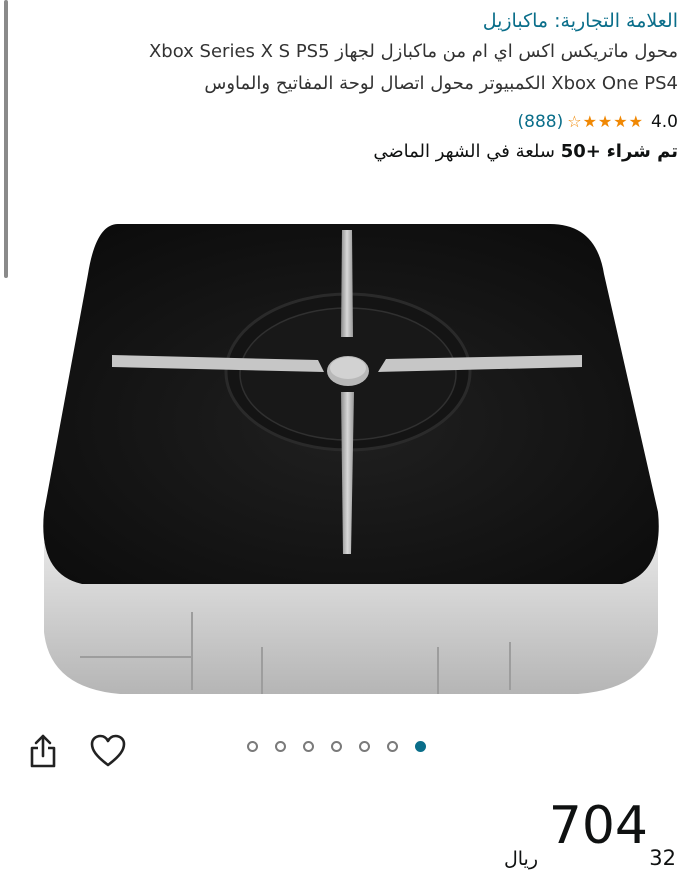  Describe the element at coordinates (354, 21) in the screenshot. I see `brand-link: العلامة التجارية: ماكبازيل` at that location.